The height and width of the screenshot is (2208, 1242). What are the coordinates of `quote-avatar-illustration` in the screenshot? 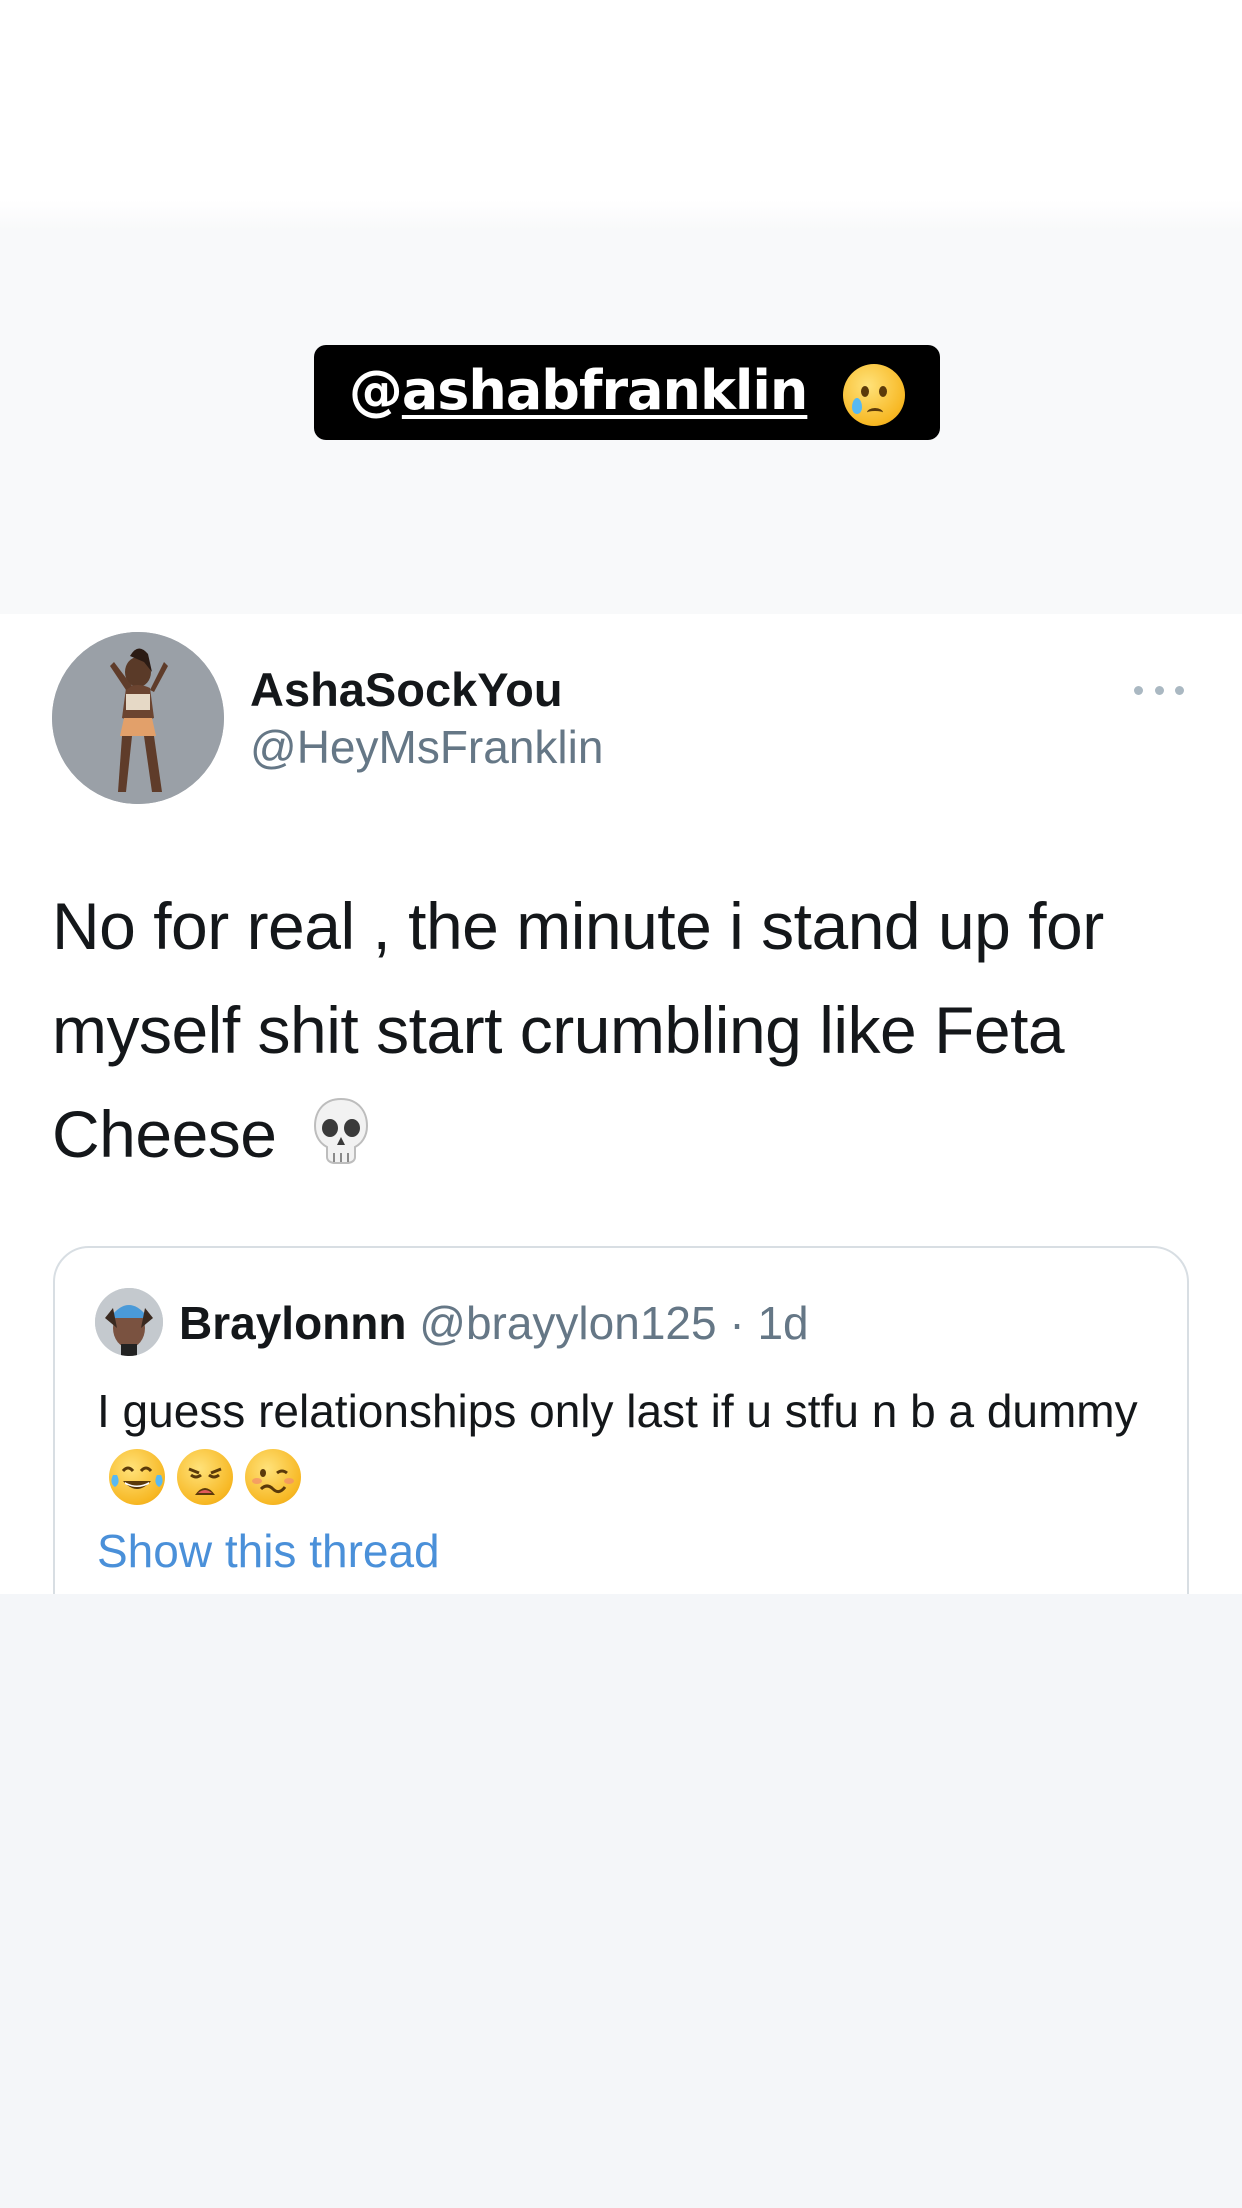 It's located at (129, 1322).